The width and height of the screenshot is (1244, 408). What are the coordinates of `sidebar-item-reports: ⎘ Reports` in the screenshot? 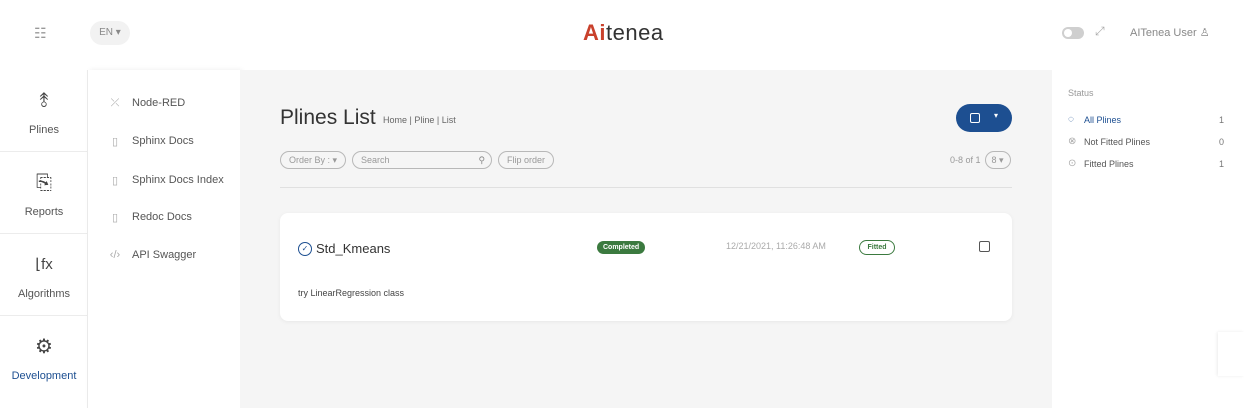 It's located at (44, 193).